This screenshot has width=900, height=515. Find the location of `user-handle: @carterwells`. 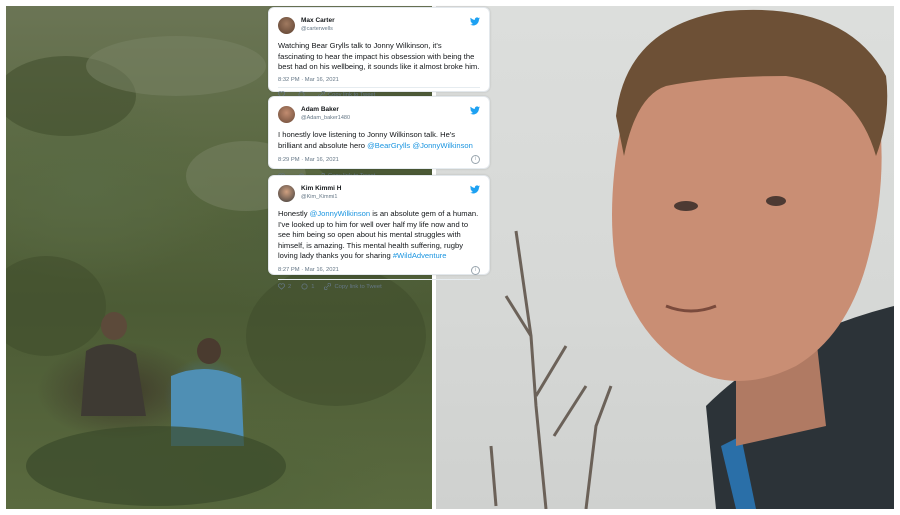

user-handle: @carterwells is located at coordinates (318, 29).